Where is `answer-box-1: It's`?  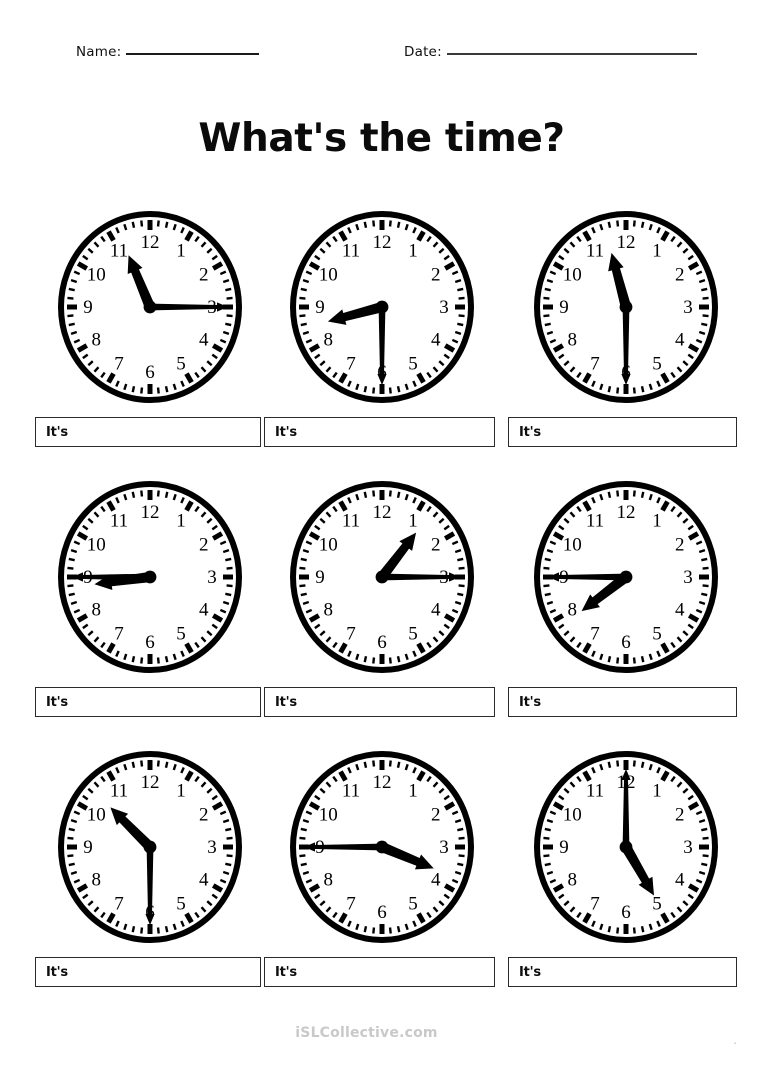 answer-box-1: It's is located at coordinates (148, 432).